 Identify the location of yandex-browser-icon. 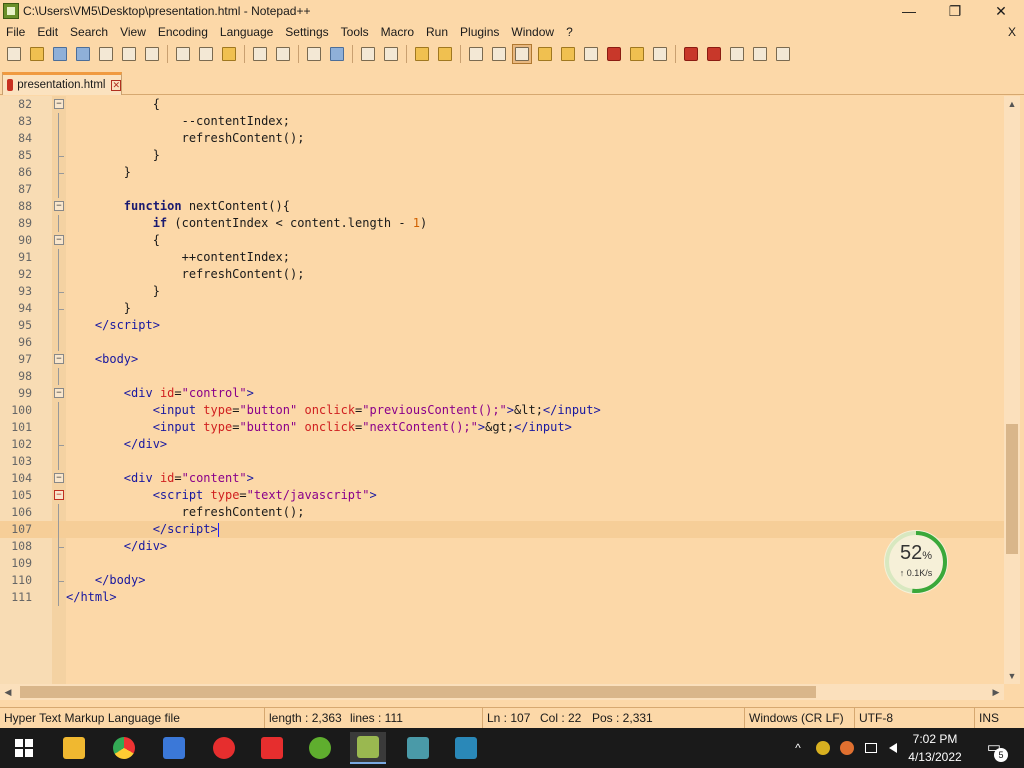
(224, 748).